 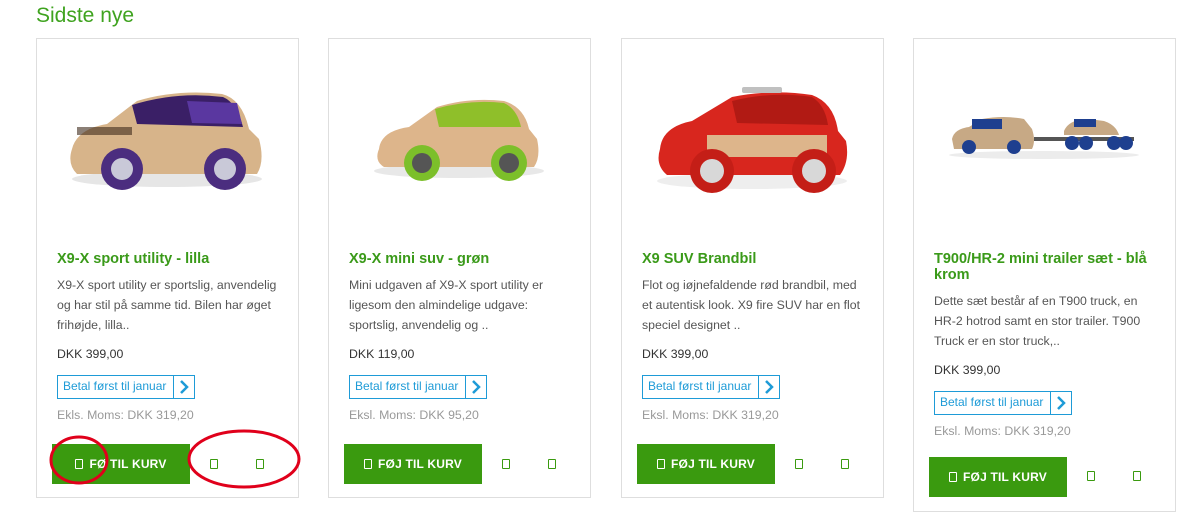 I want to click on product-price: DKK 119,00, so click(x=382, y=354).